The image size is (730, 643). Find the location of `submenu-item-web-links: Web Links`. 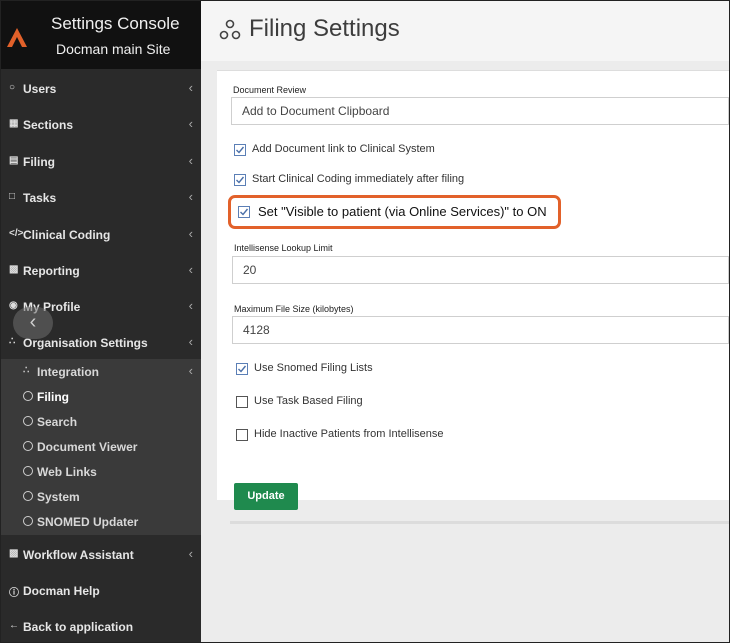

submenu-item-web-links: Web Links is located at coordinates (101, 472).